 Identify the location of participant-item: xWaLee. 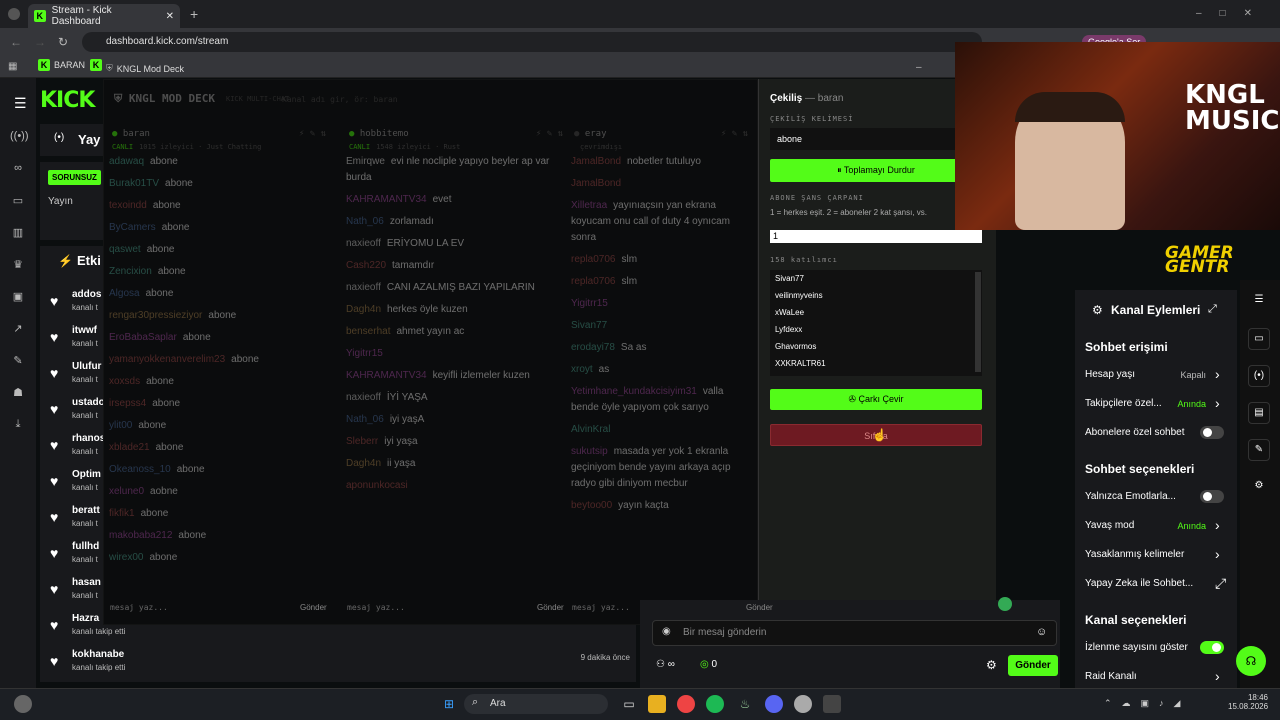
(876, 312).